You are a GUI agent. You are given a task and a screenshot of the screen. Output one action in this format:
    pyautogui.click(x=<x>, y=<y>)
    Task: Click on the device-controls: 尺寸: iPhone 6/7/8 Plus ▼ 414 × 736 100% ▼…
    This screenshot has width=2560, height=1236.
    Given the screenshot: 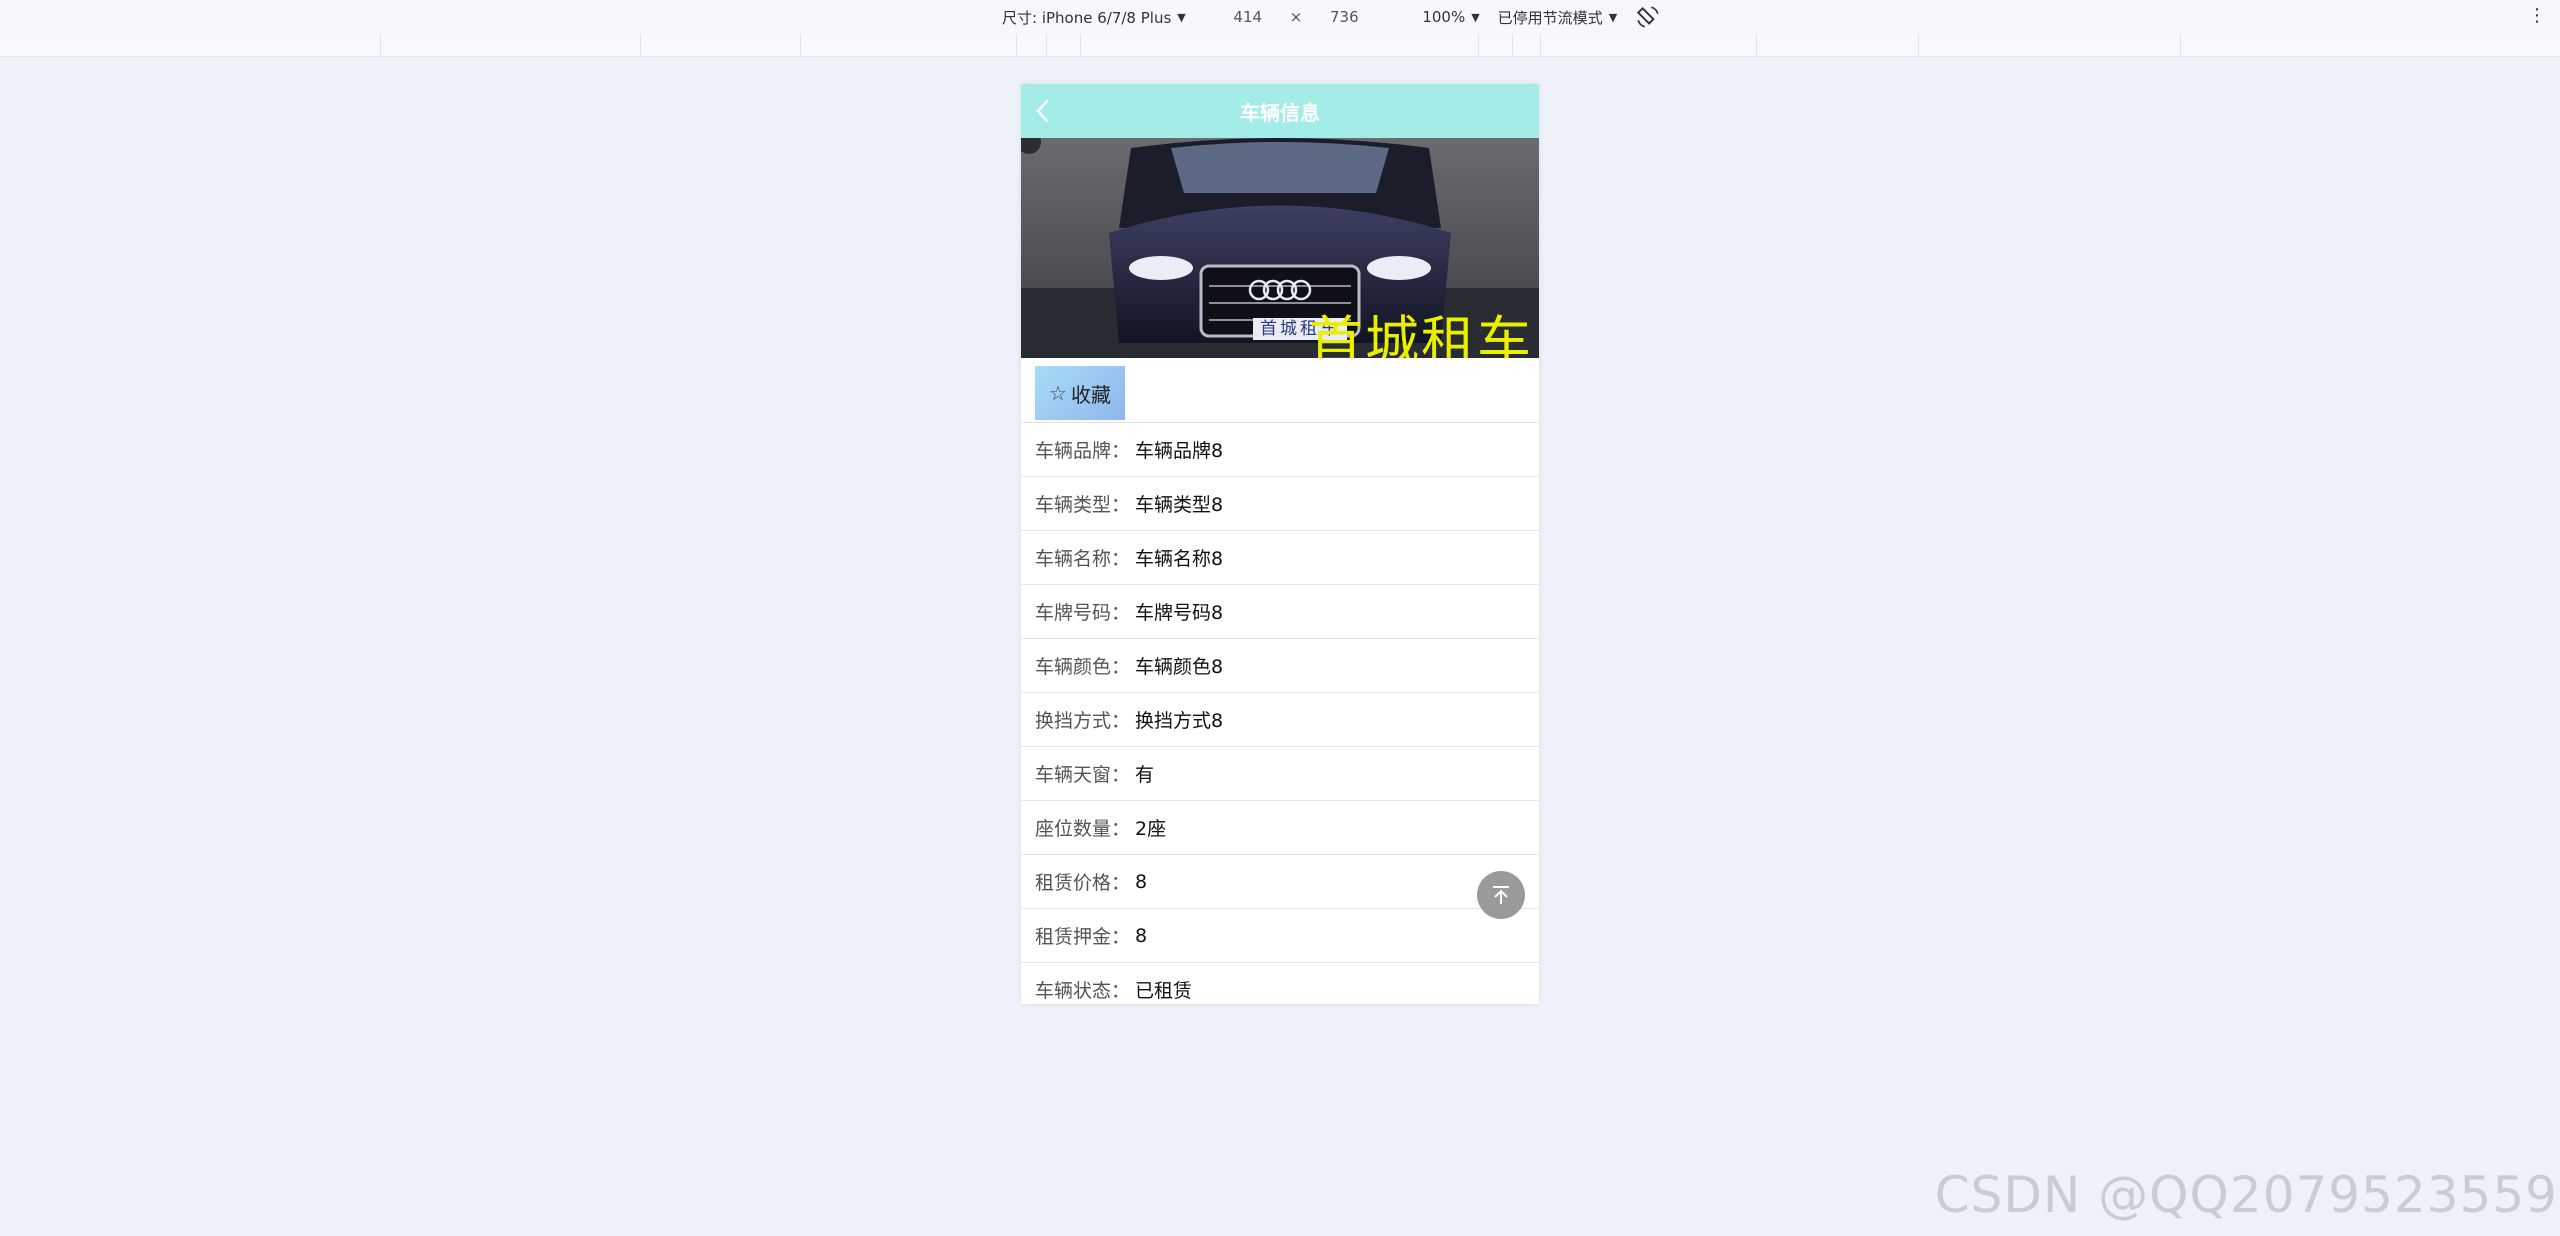 What is the action you would take?
    pyautogui.click(x=1331, y=17)
    